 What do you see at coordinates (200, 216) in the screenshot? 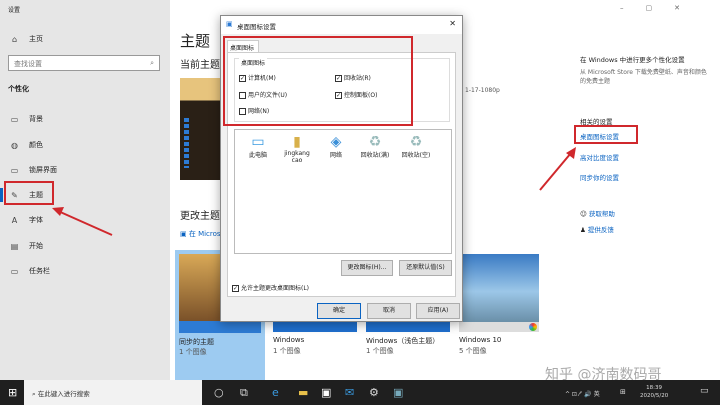
I see `change-theme-heading: 更改主题` at bounding box center [200, 216].